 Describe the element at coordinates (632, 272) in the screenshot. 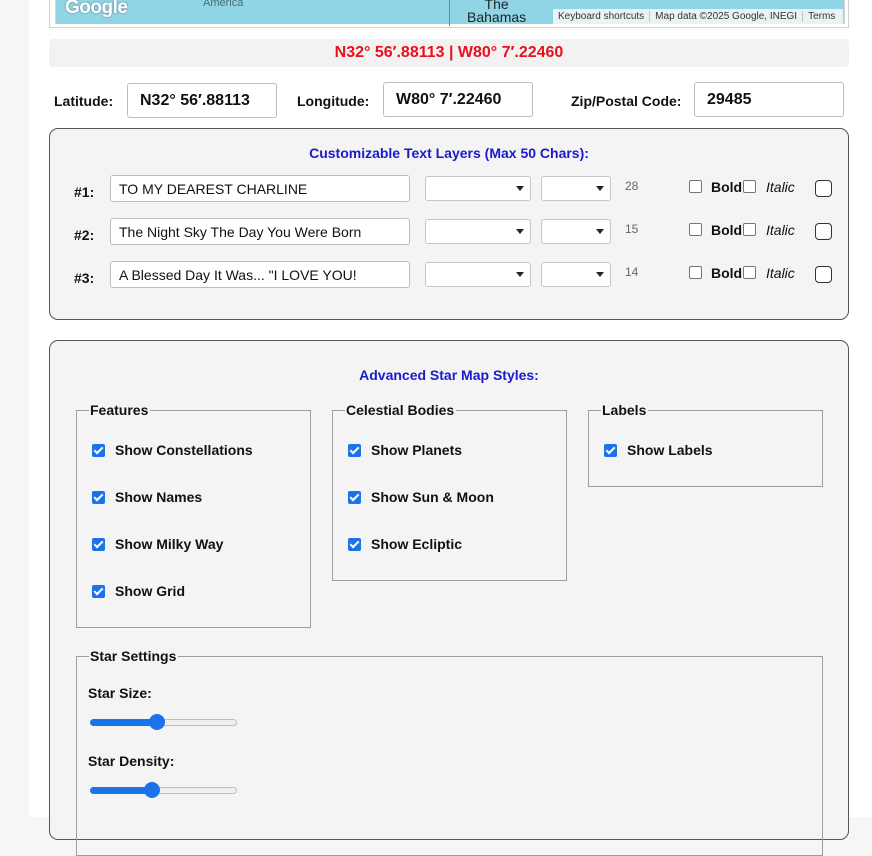

I see `char-count-3: 14` at that location.